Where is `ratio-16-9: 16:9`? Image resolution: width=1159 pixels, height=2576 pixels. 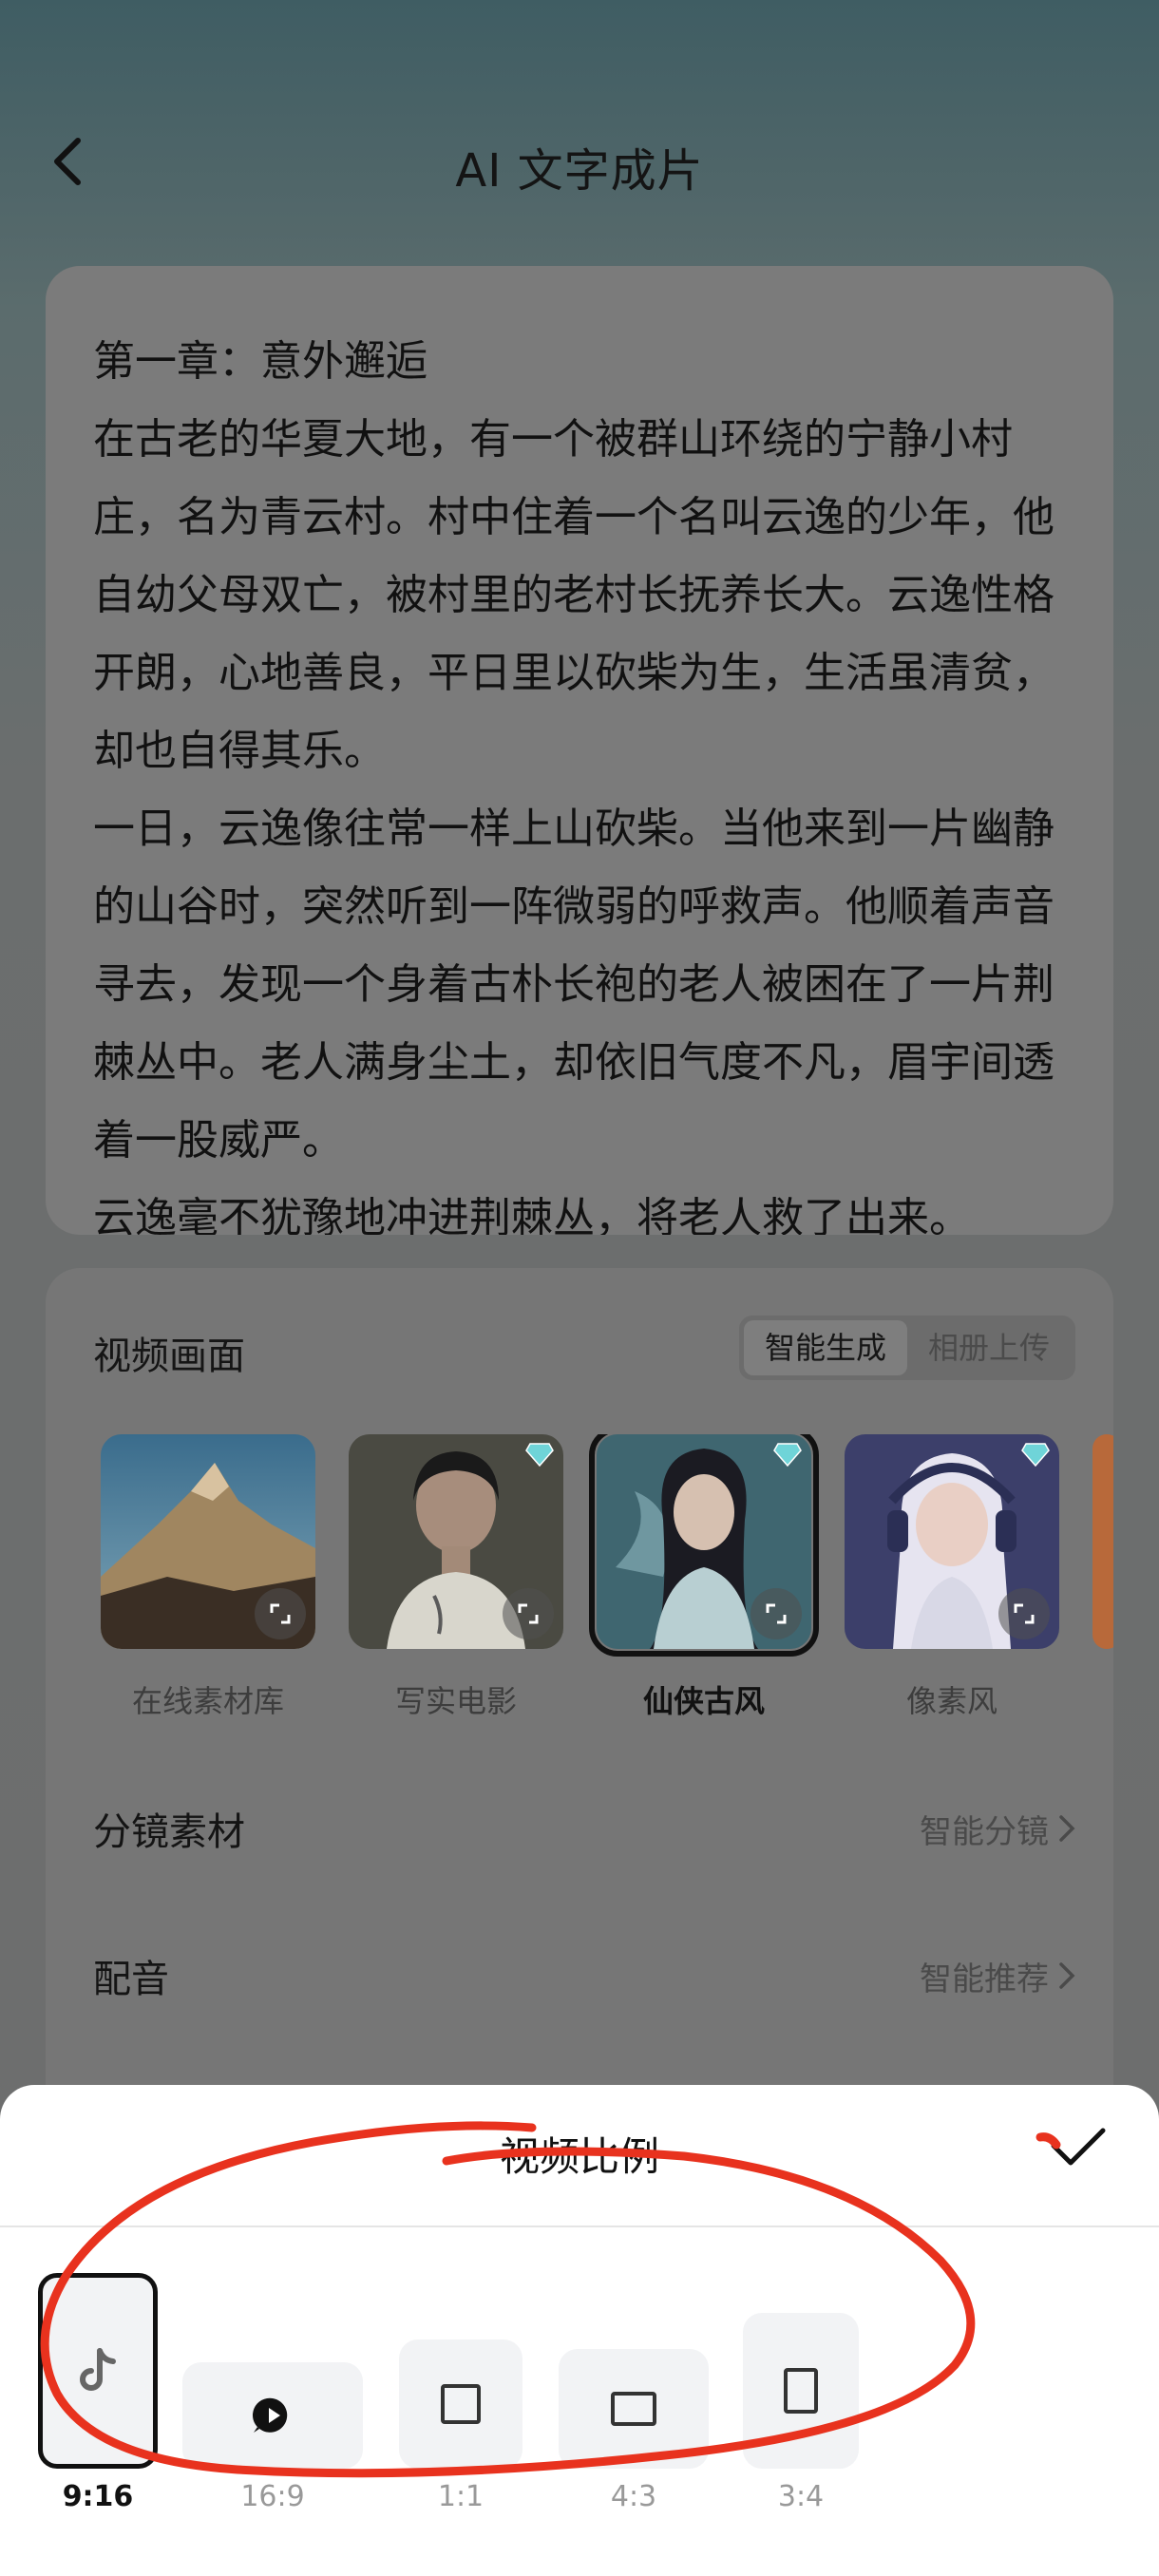 ratio-16-9: 16:9 is located at coordinates (272, 2437).